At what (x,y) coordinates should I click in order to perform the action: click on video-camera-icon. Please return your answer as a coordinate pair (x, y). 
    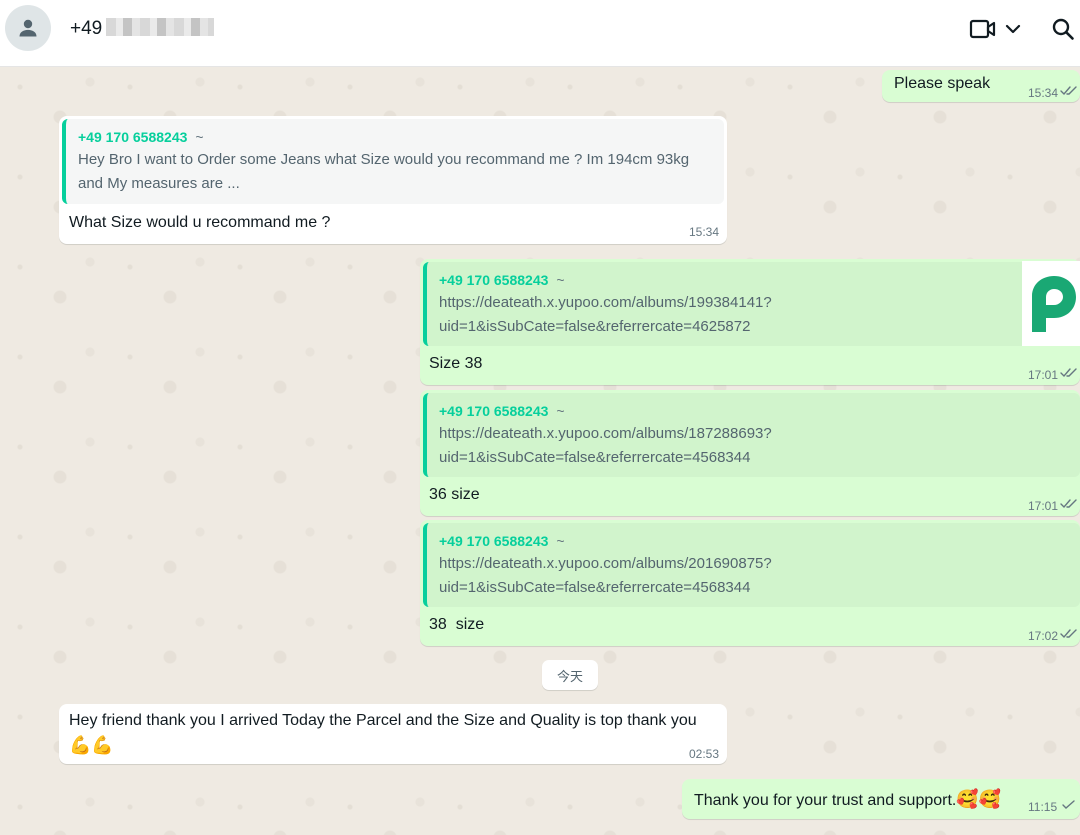
    Looking at the image, I should click on (982, 29).